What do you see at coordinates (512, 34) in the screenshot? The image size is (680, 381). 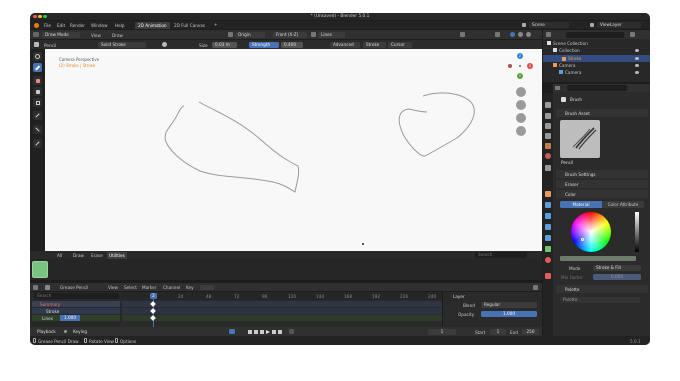 I see `shading-solid-icon` at bounding box center [512, 34].